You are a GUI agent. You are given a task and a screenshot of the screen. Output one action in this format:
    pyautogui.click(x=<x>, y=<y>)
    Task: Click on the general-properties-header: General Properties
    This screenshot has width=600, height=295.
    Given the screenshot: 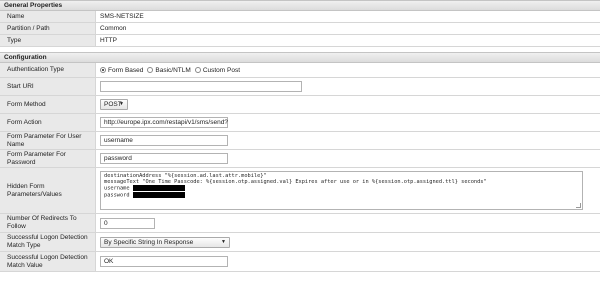 What is the action you would take?
    pyautogui.click(x=300, y=5)
    